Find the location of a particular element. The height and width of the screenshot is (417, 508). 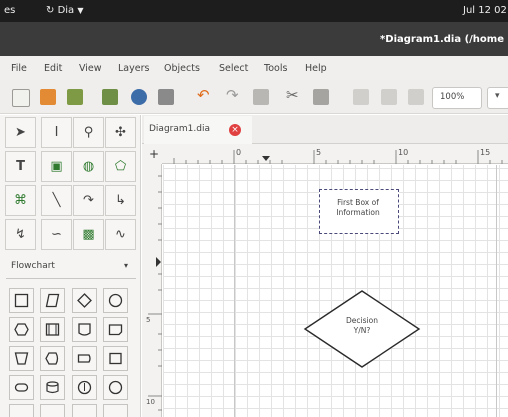

polygon-tool-icon: ⬠ is located at coordinates (120, 166).